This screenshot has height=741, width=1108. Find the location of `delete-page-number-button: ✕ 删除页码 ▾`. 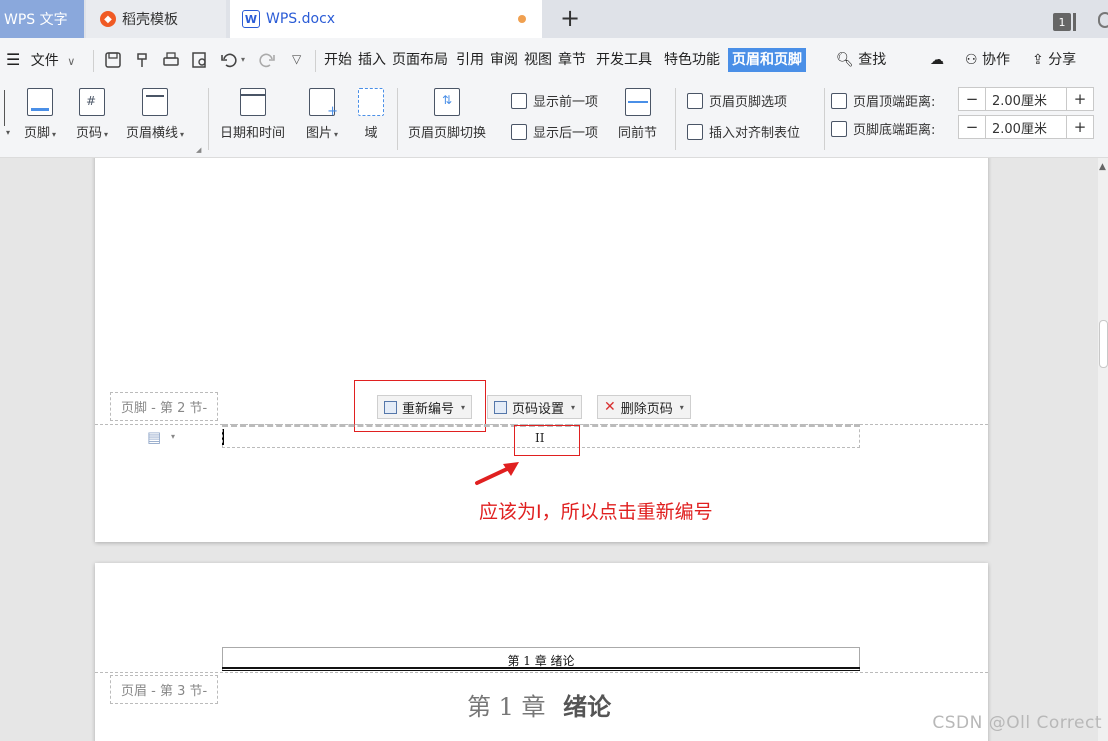

delete-page-number-button: ✕ 删除页码 ▾ is located at coordinates (644, 407).